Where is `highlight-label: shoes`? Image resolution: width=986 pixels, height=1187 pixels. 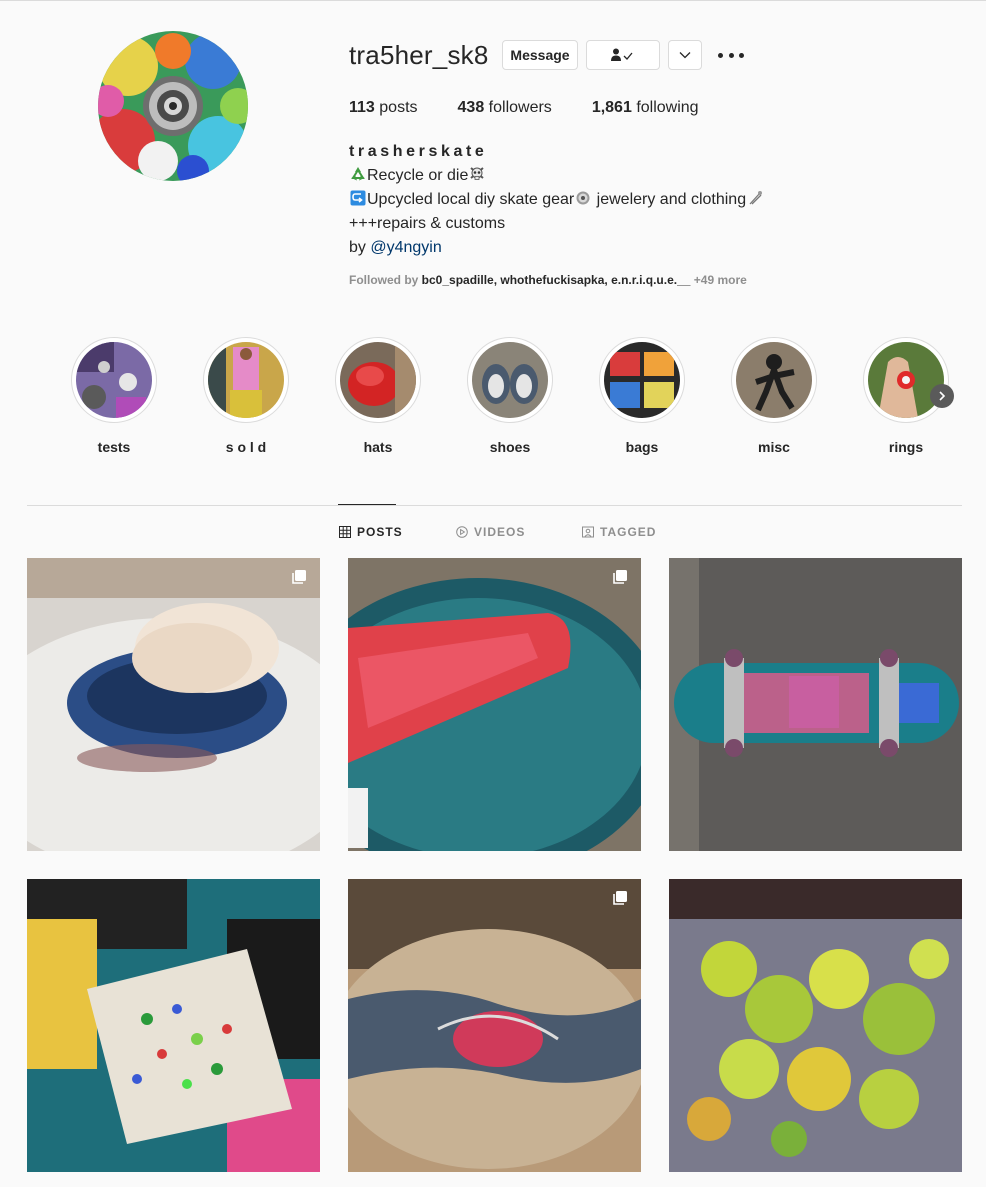
highlight-label: shoes is located at coordinates (510, 447).